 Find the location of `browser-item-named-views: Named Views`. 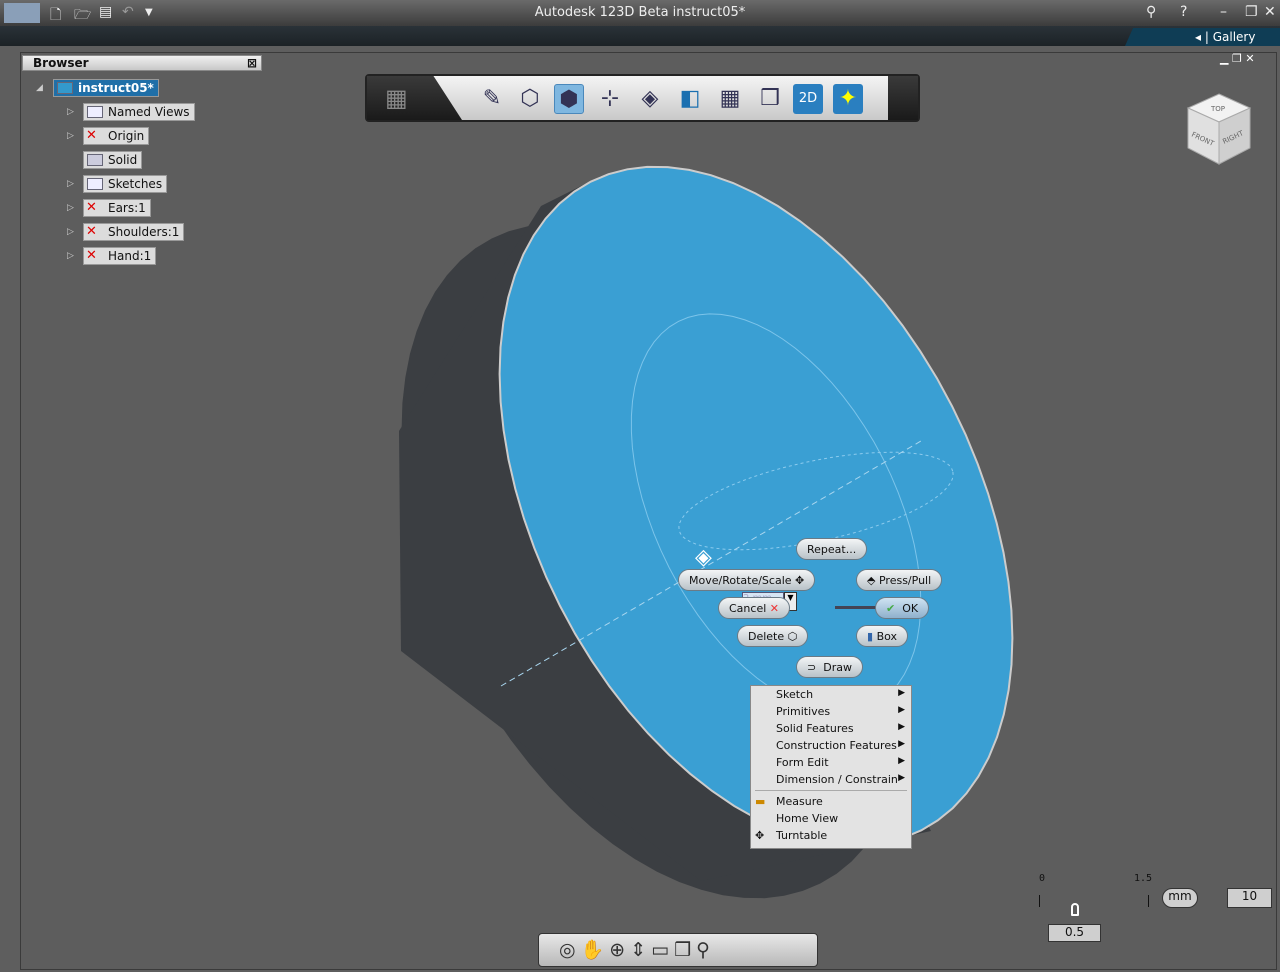

browser-item-named-views: Named Views is located at coordinates (139, 112).